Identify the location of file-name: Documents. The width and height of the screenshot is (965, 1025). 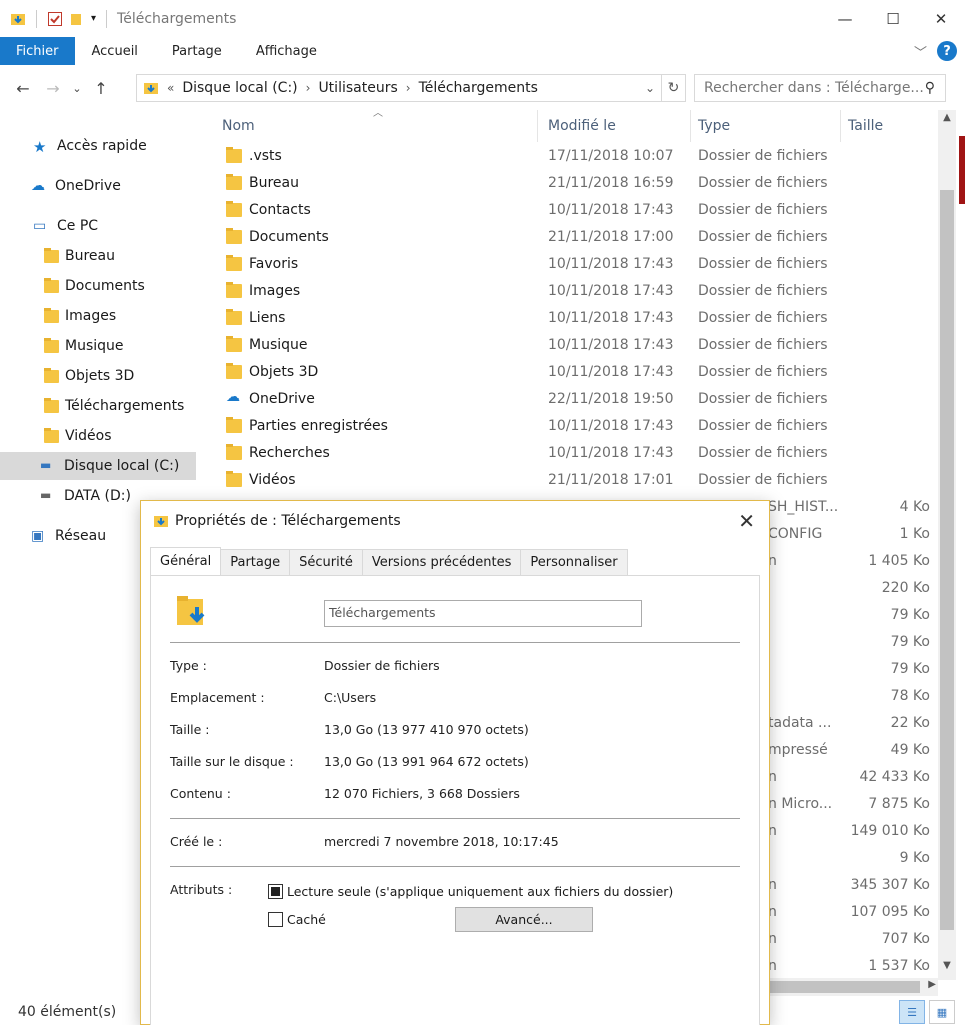
(289, 237).